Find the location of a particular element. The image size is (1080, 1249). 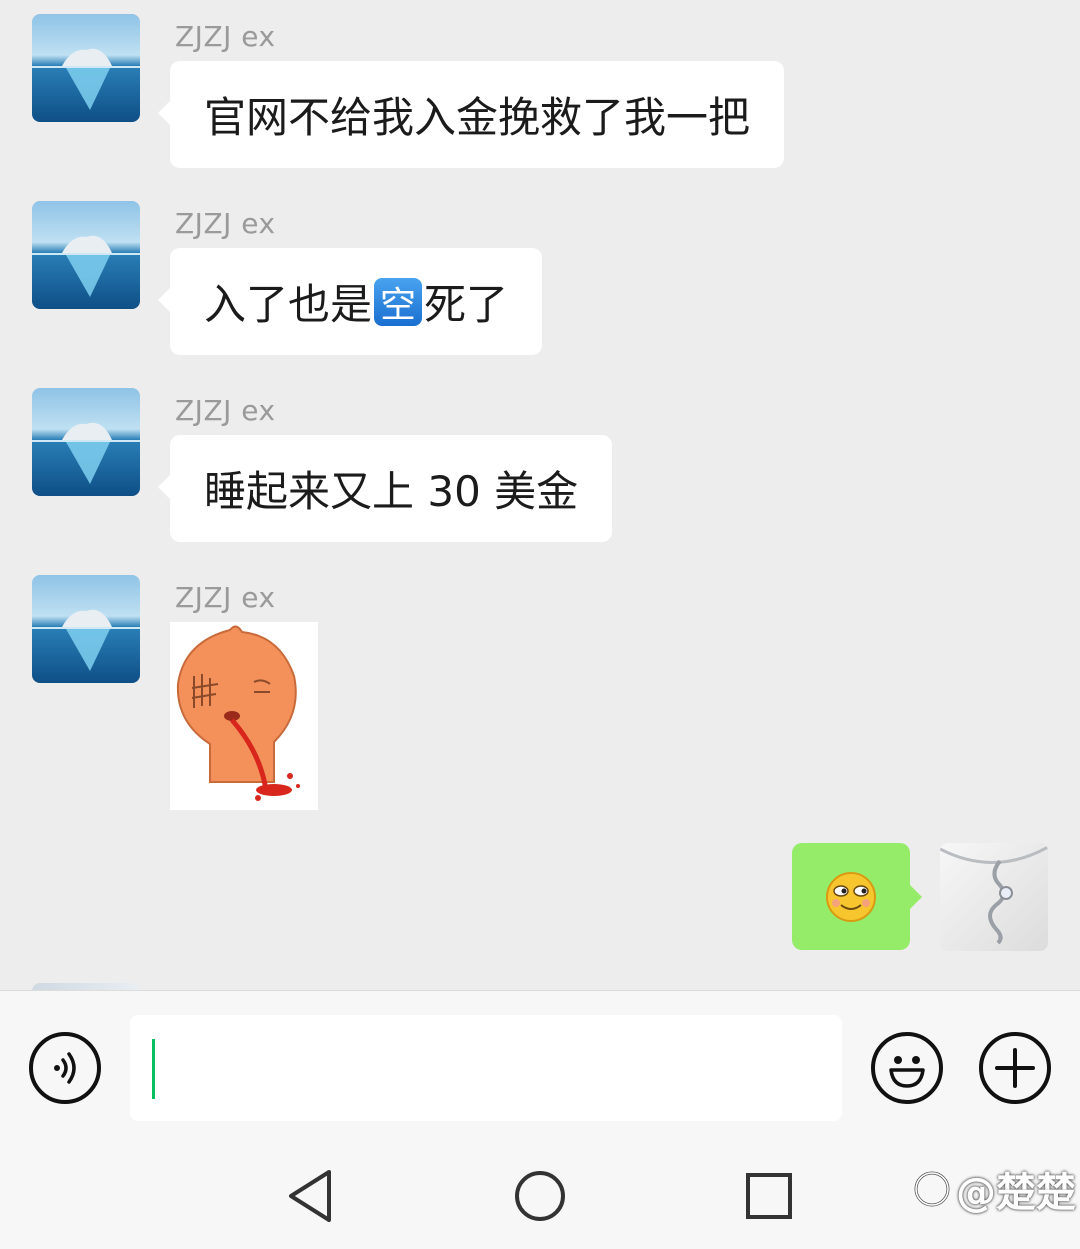

recent-square-icon is located at coordinates (769, 1196).